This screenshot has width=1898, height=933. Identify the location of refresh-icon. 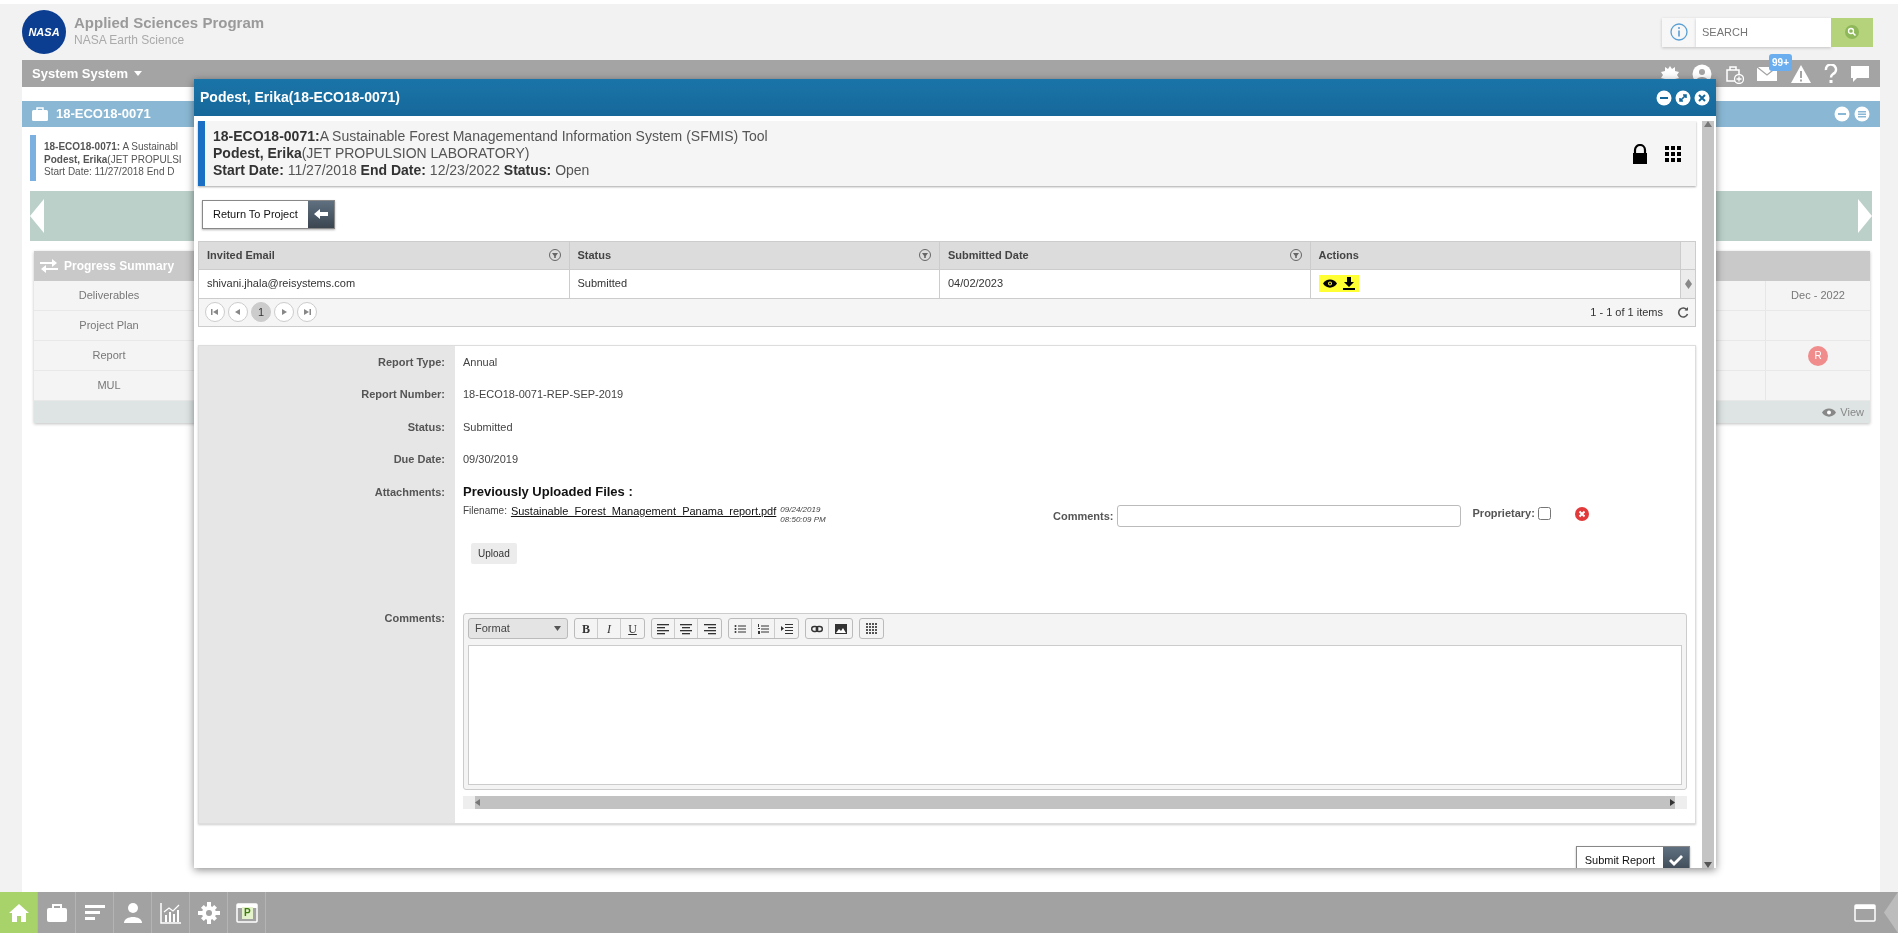
(1683, 312).